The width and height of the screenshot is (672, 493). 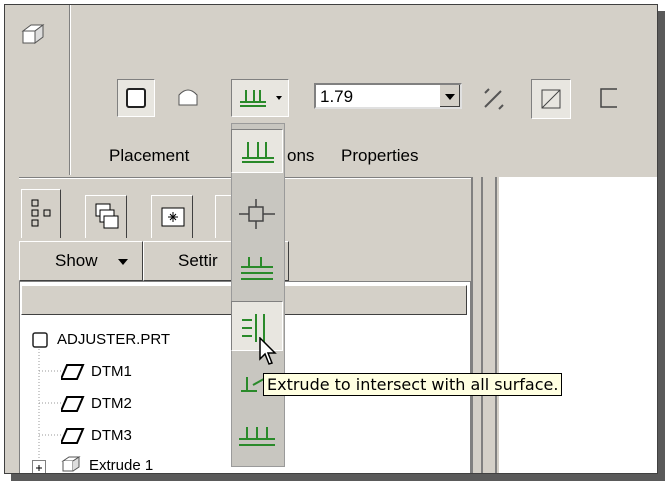 What do you see at coordinates (257, 214) in the screenshot?
I see `symmetric-depth-option` at bounding box center [257, 214].